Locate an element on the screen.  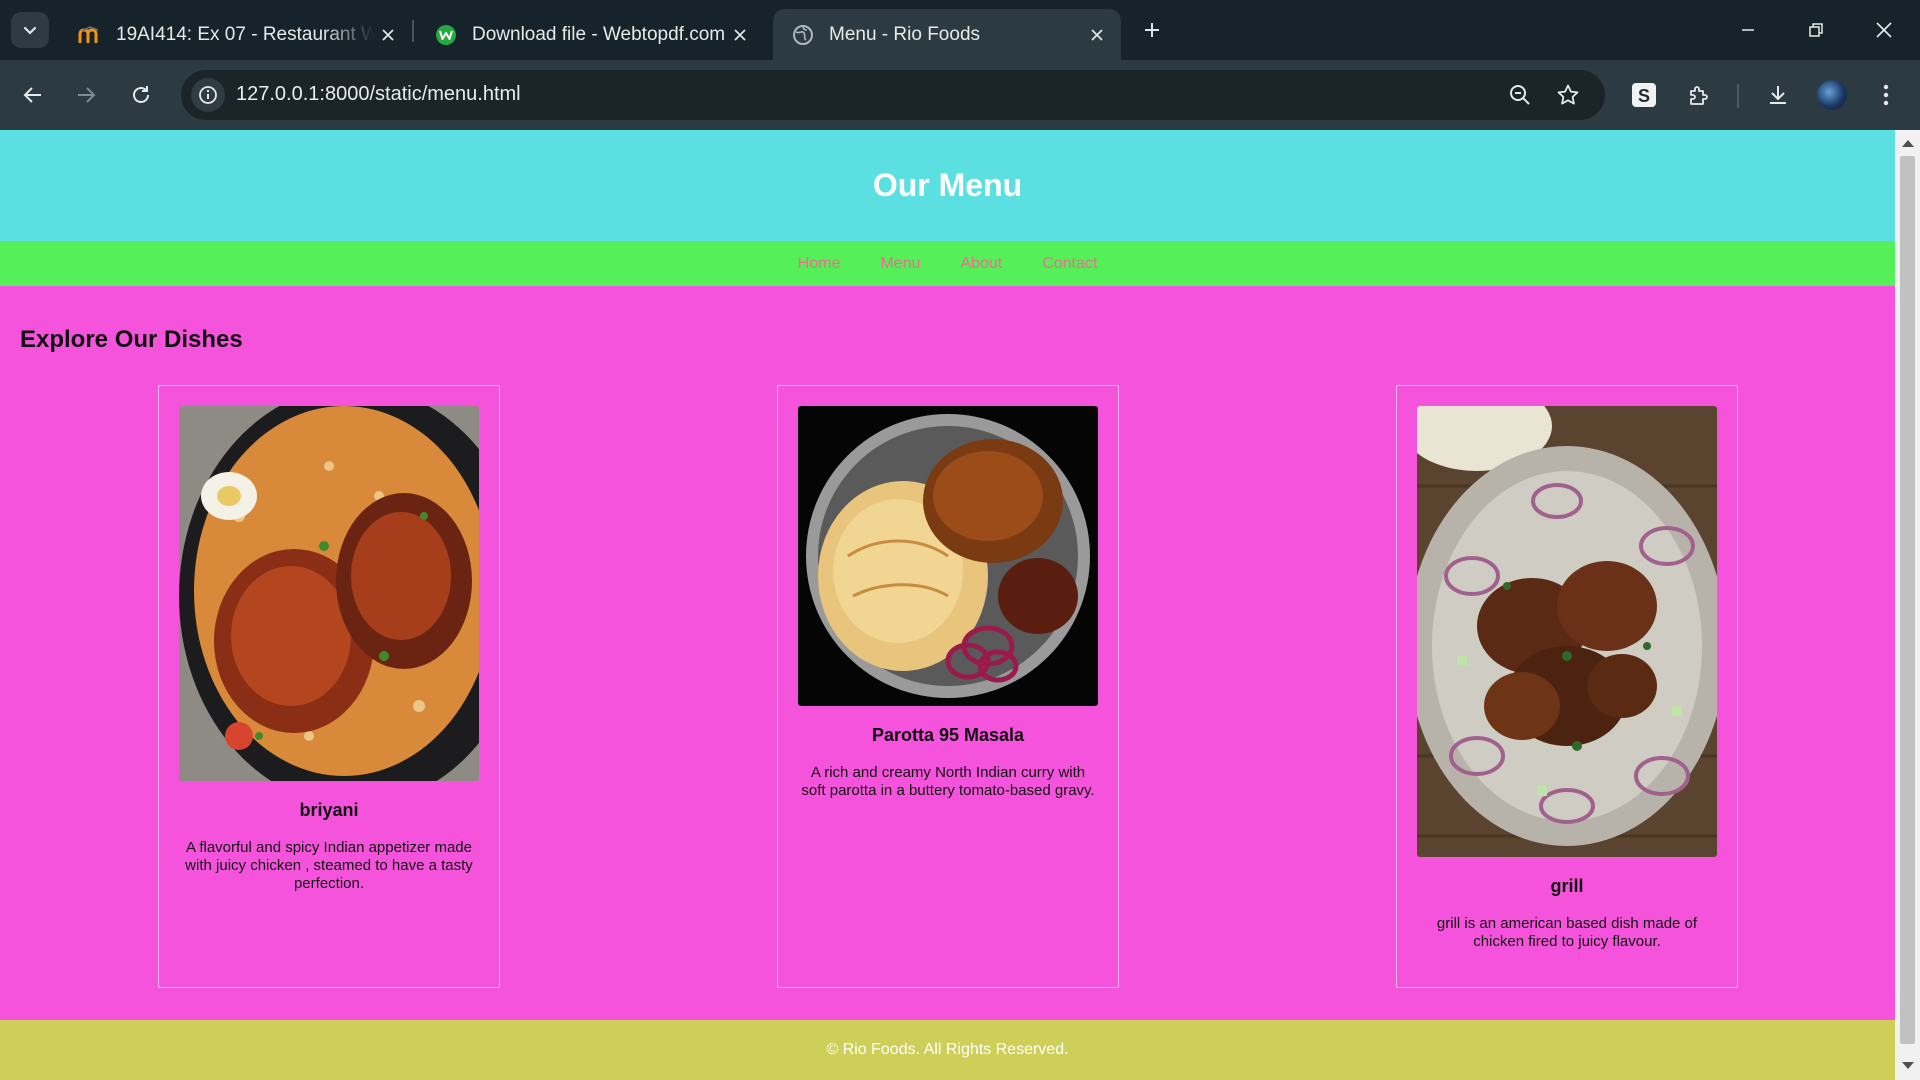
dish-photo-grill is located at coordinates (1567, 631).